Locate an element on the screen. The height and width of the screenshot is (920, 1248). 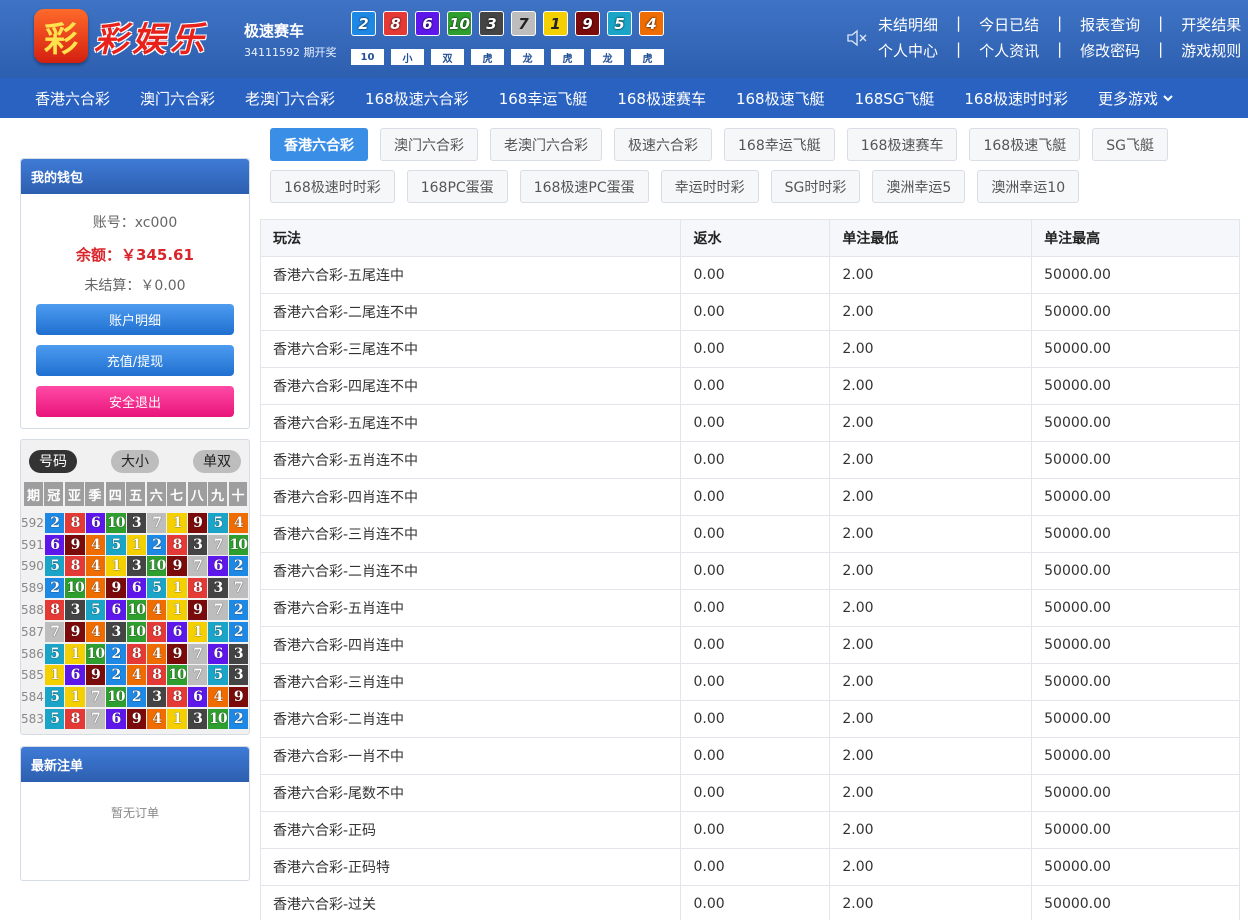
table-row: 香港六合彩-四肖连不中 0.00 2.00 50000.00 is located at coordinates (749, 497).